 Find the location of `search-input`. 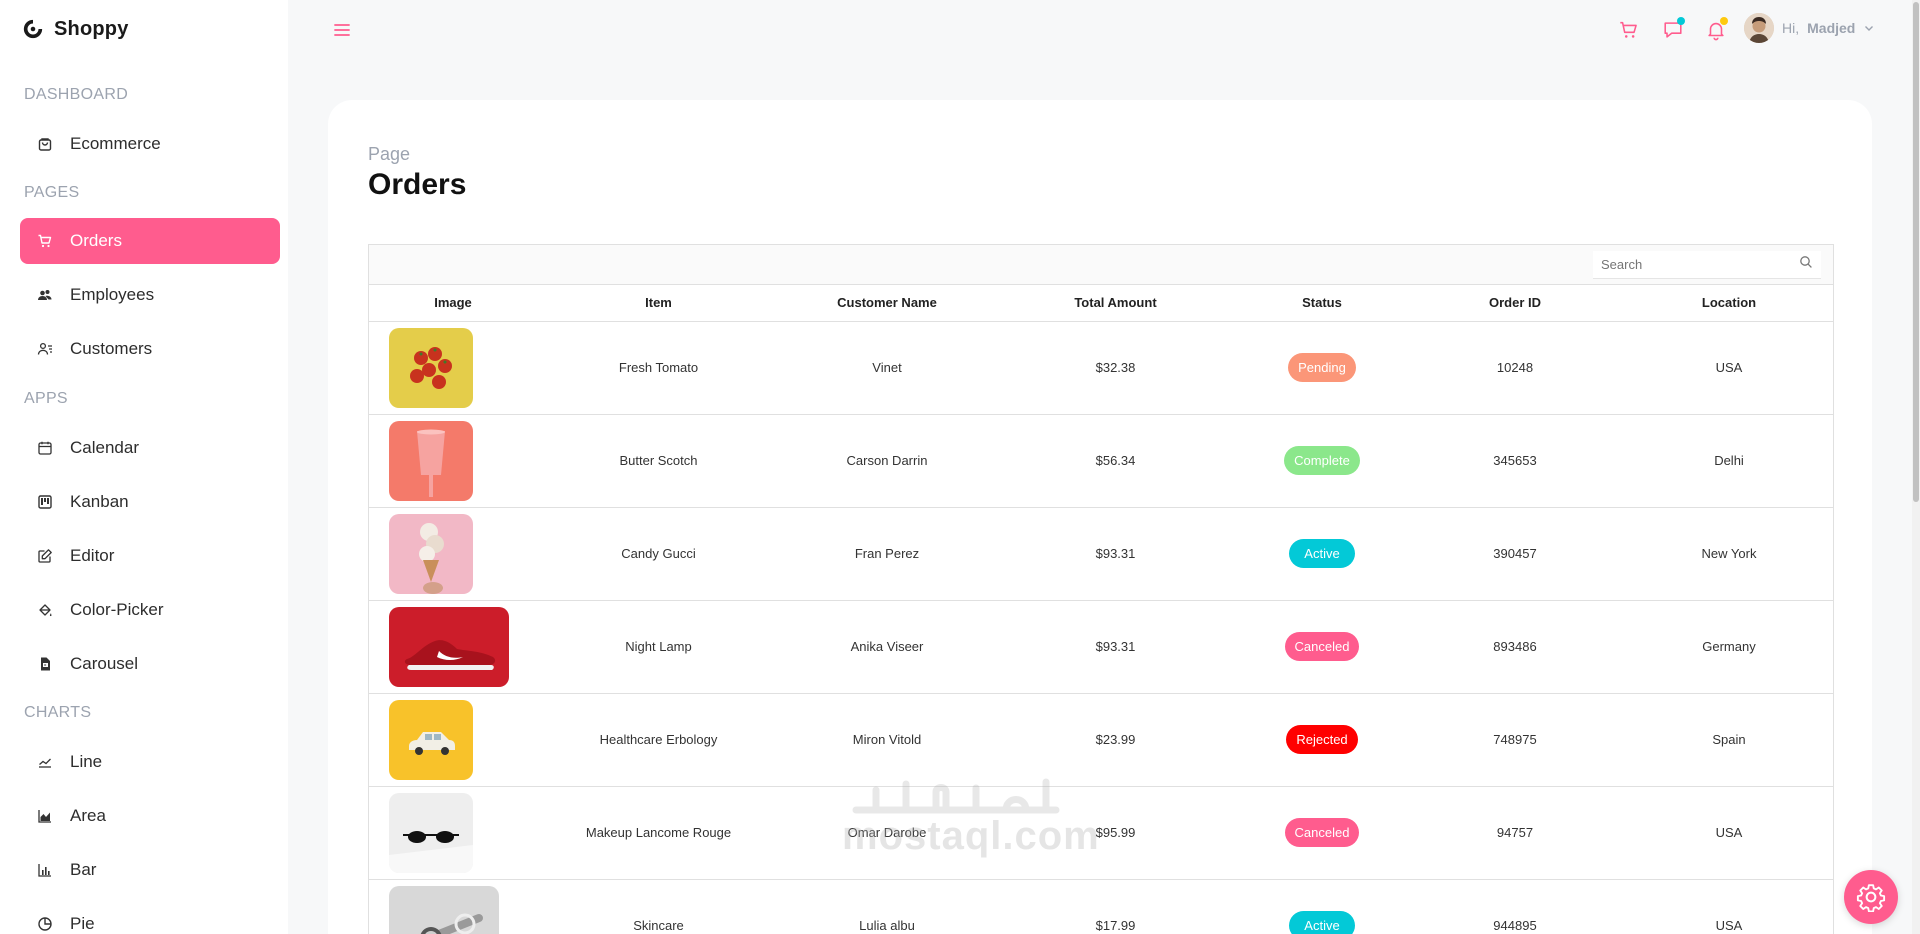

search-input is located at coordinates (1700, 264).